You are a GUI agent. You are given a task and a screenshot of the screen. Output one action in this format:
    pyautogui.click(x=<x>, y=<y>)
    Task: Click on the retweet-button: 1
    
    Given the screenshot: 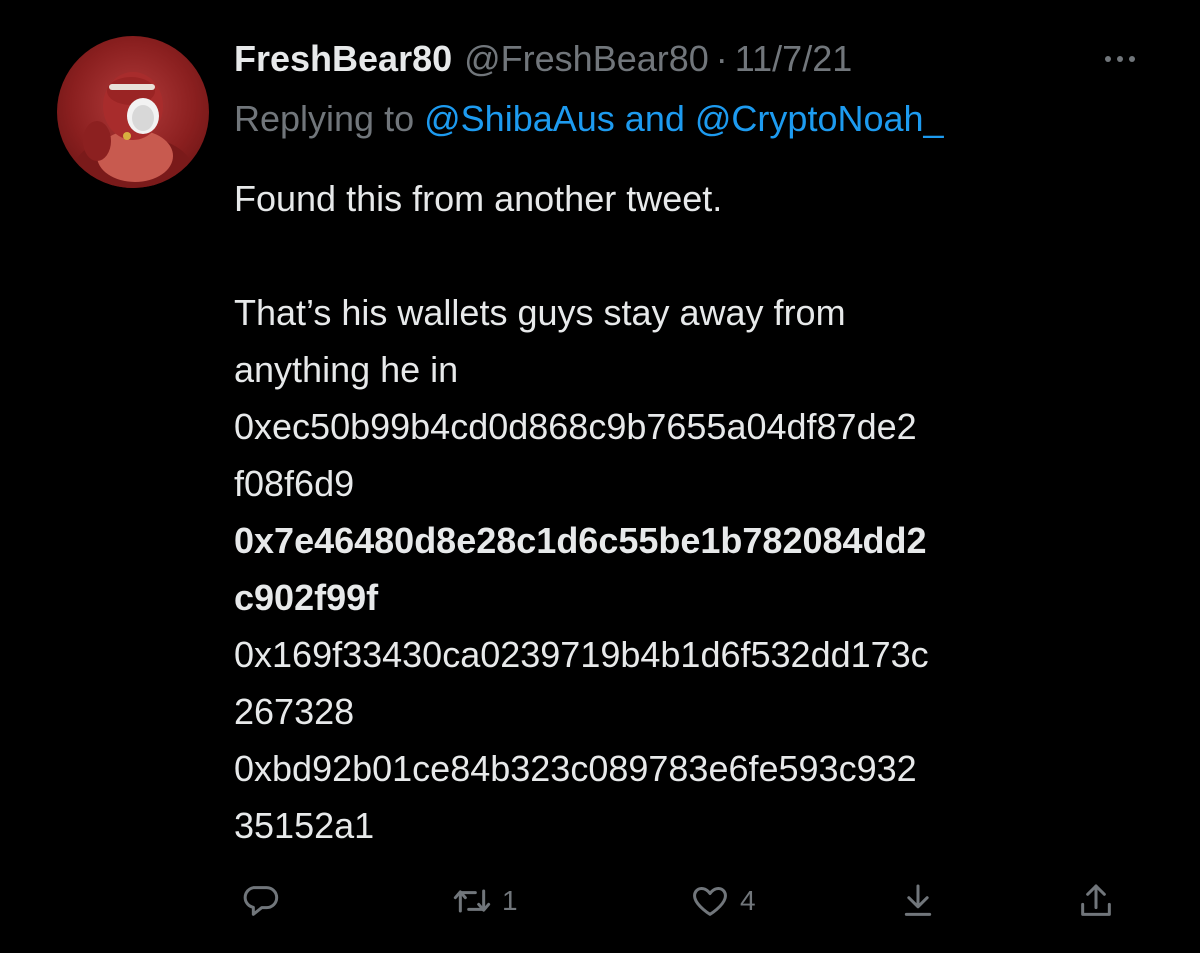 What is the action you would take?
    pyautogui.click(x=485, y=901)
    